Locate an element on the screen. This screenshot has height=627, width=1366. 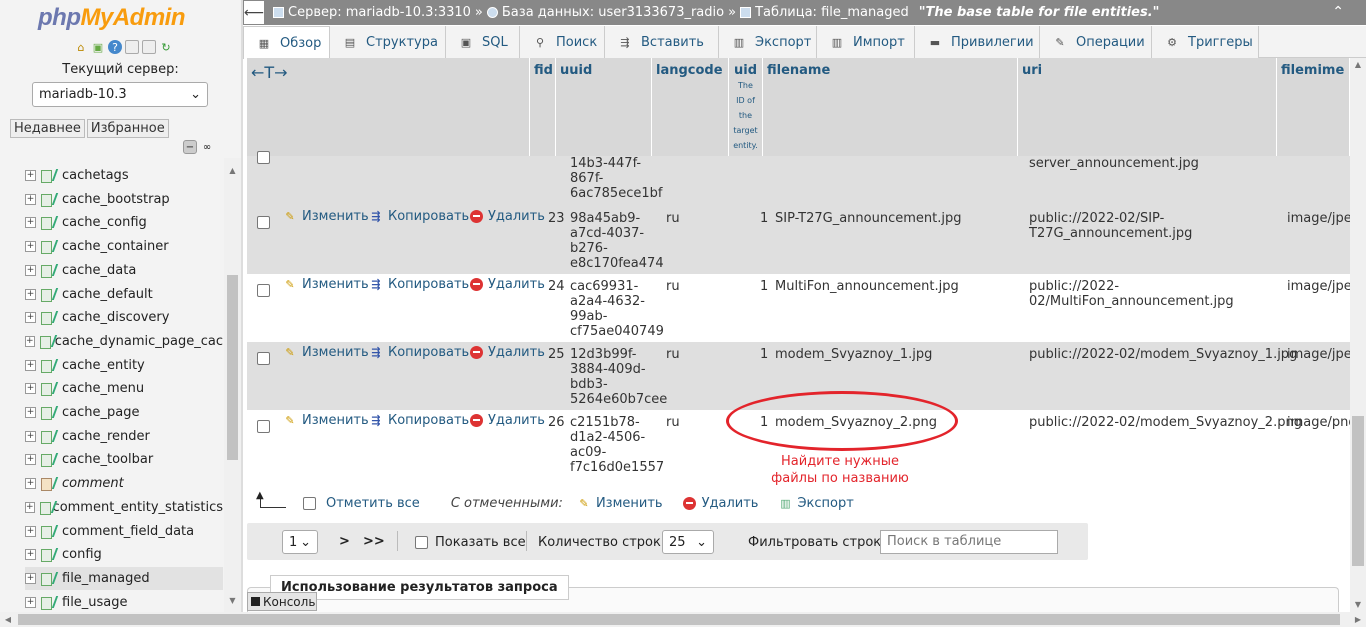
tab-privileges: ▬ Привилегии is located at coordinates (977, 42).